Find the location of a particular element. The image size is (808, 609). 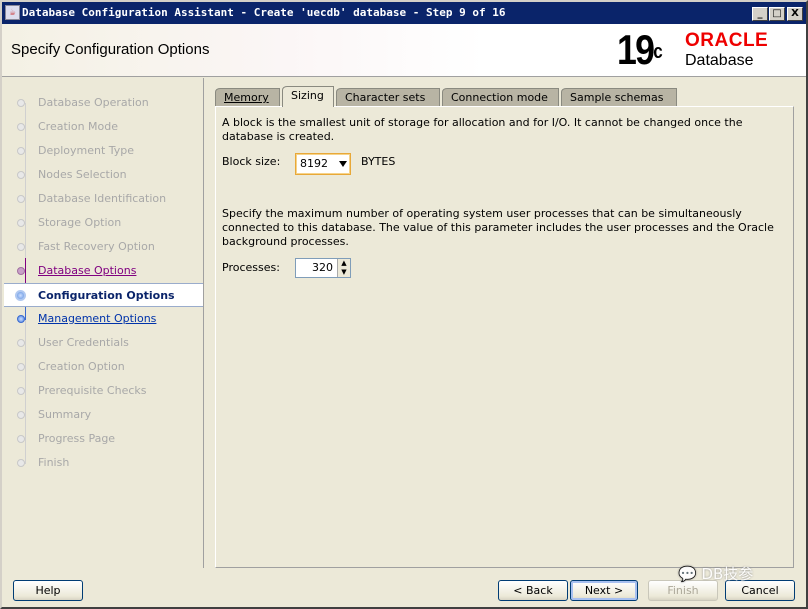

step-prerequisite-checks: Prerequisite Checks is located at coordinates (103, 391).